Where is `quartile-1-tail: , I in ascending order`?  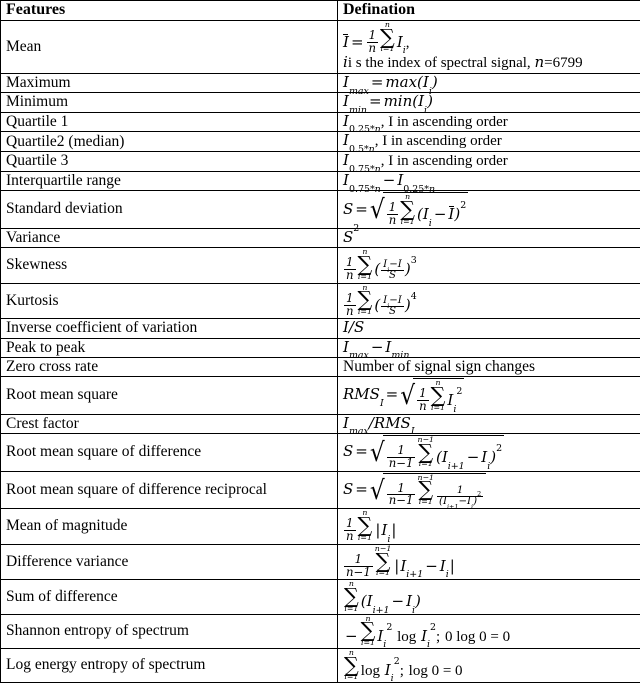 quartile-1-tail: , I in ascending order is located at coordinates (444, 122).